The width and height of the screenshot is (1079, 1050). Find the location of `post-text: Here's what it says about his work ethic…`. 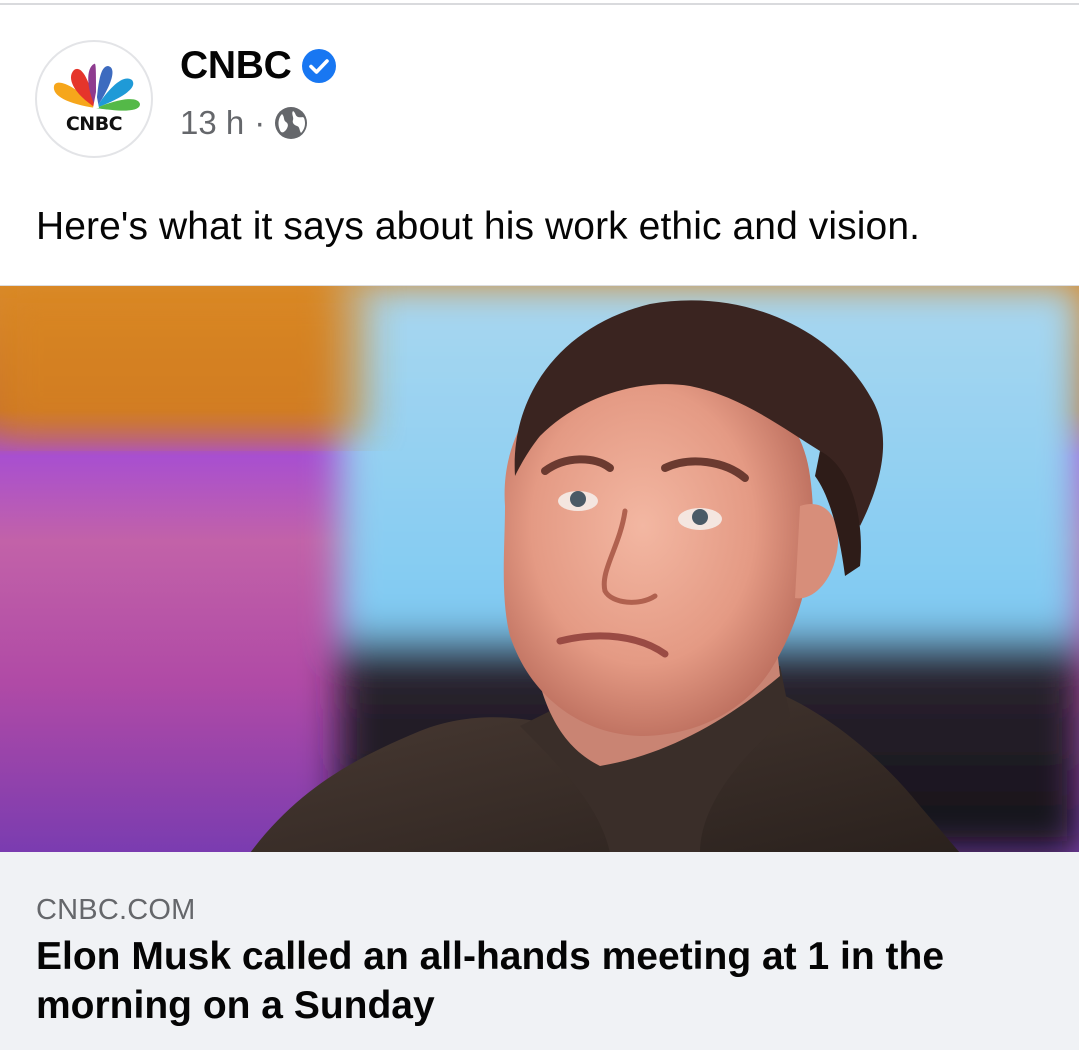

post-text: Here's what it says about his work ethic… is located at coordinates (478, 226).